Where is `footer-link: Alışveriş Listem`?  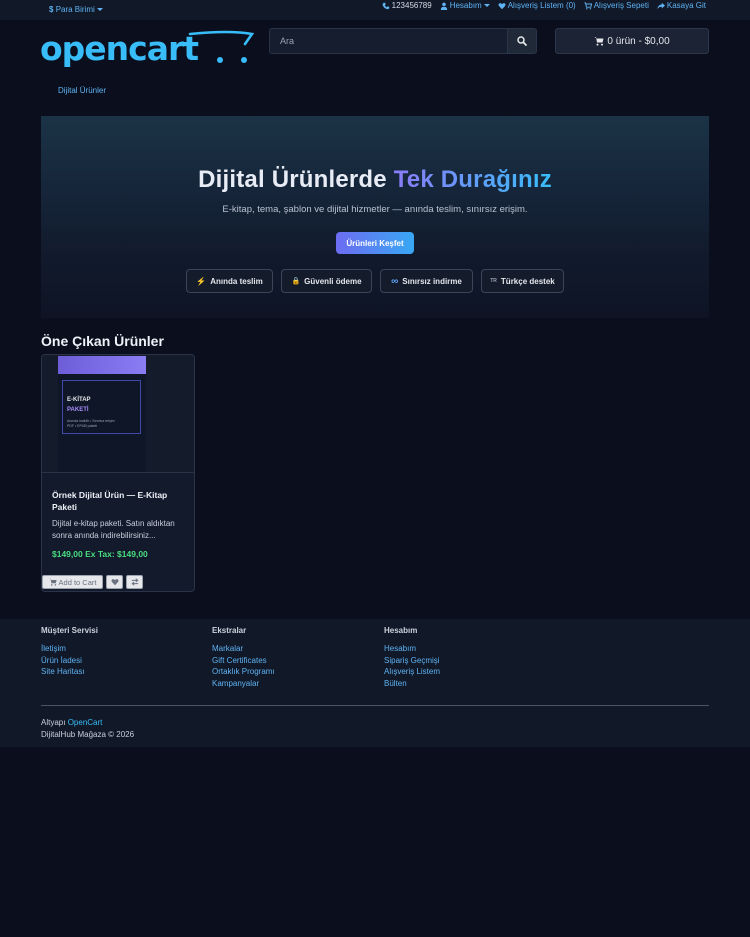 footer-link: Alışveriş Listem is located at coordinates (464, 672).